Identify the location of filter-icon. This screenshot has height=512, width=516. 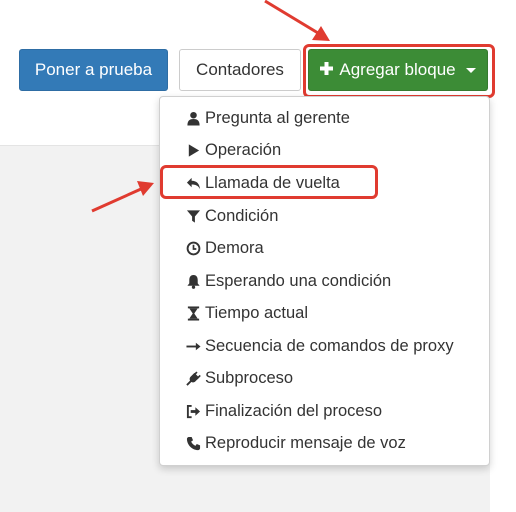
(193, 216).